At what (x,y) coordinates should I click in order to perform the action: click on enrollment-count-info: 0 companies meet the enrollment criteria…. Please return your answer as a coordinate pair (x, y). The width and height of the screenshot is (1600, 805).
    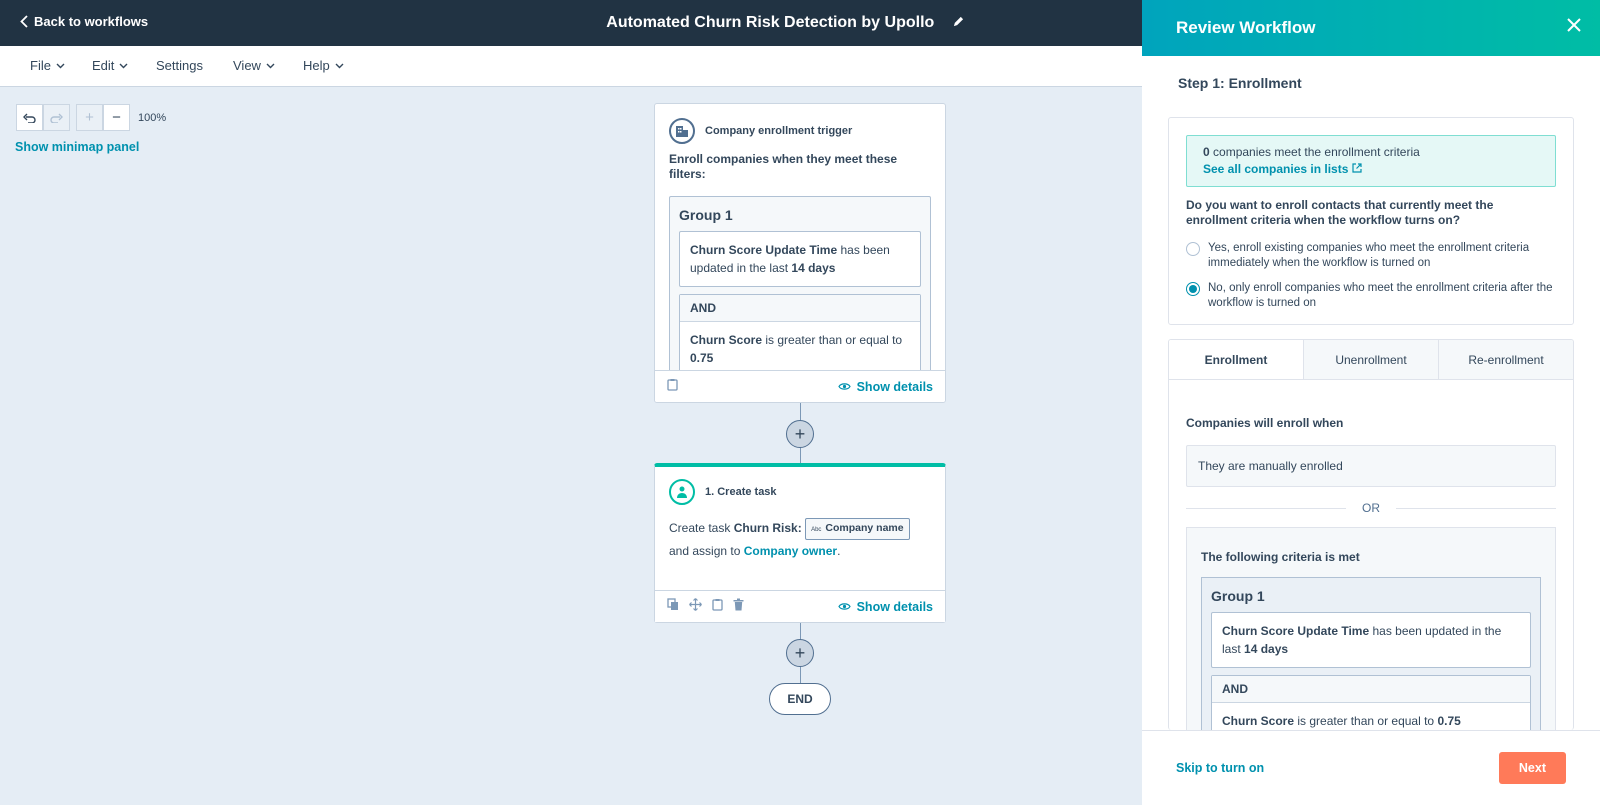
    Looking at the image, I should click on (1371, 161).